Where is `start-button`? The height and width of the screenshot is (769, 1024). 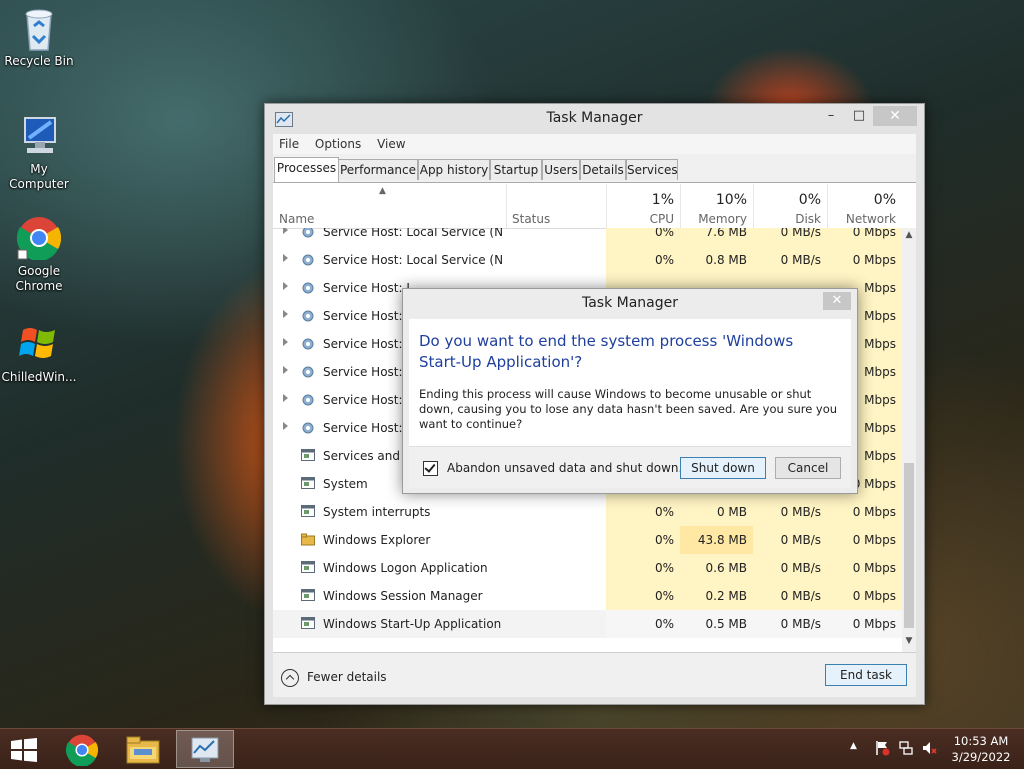 start-button is located at coordinates (24, 749).